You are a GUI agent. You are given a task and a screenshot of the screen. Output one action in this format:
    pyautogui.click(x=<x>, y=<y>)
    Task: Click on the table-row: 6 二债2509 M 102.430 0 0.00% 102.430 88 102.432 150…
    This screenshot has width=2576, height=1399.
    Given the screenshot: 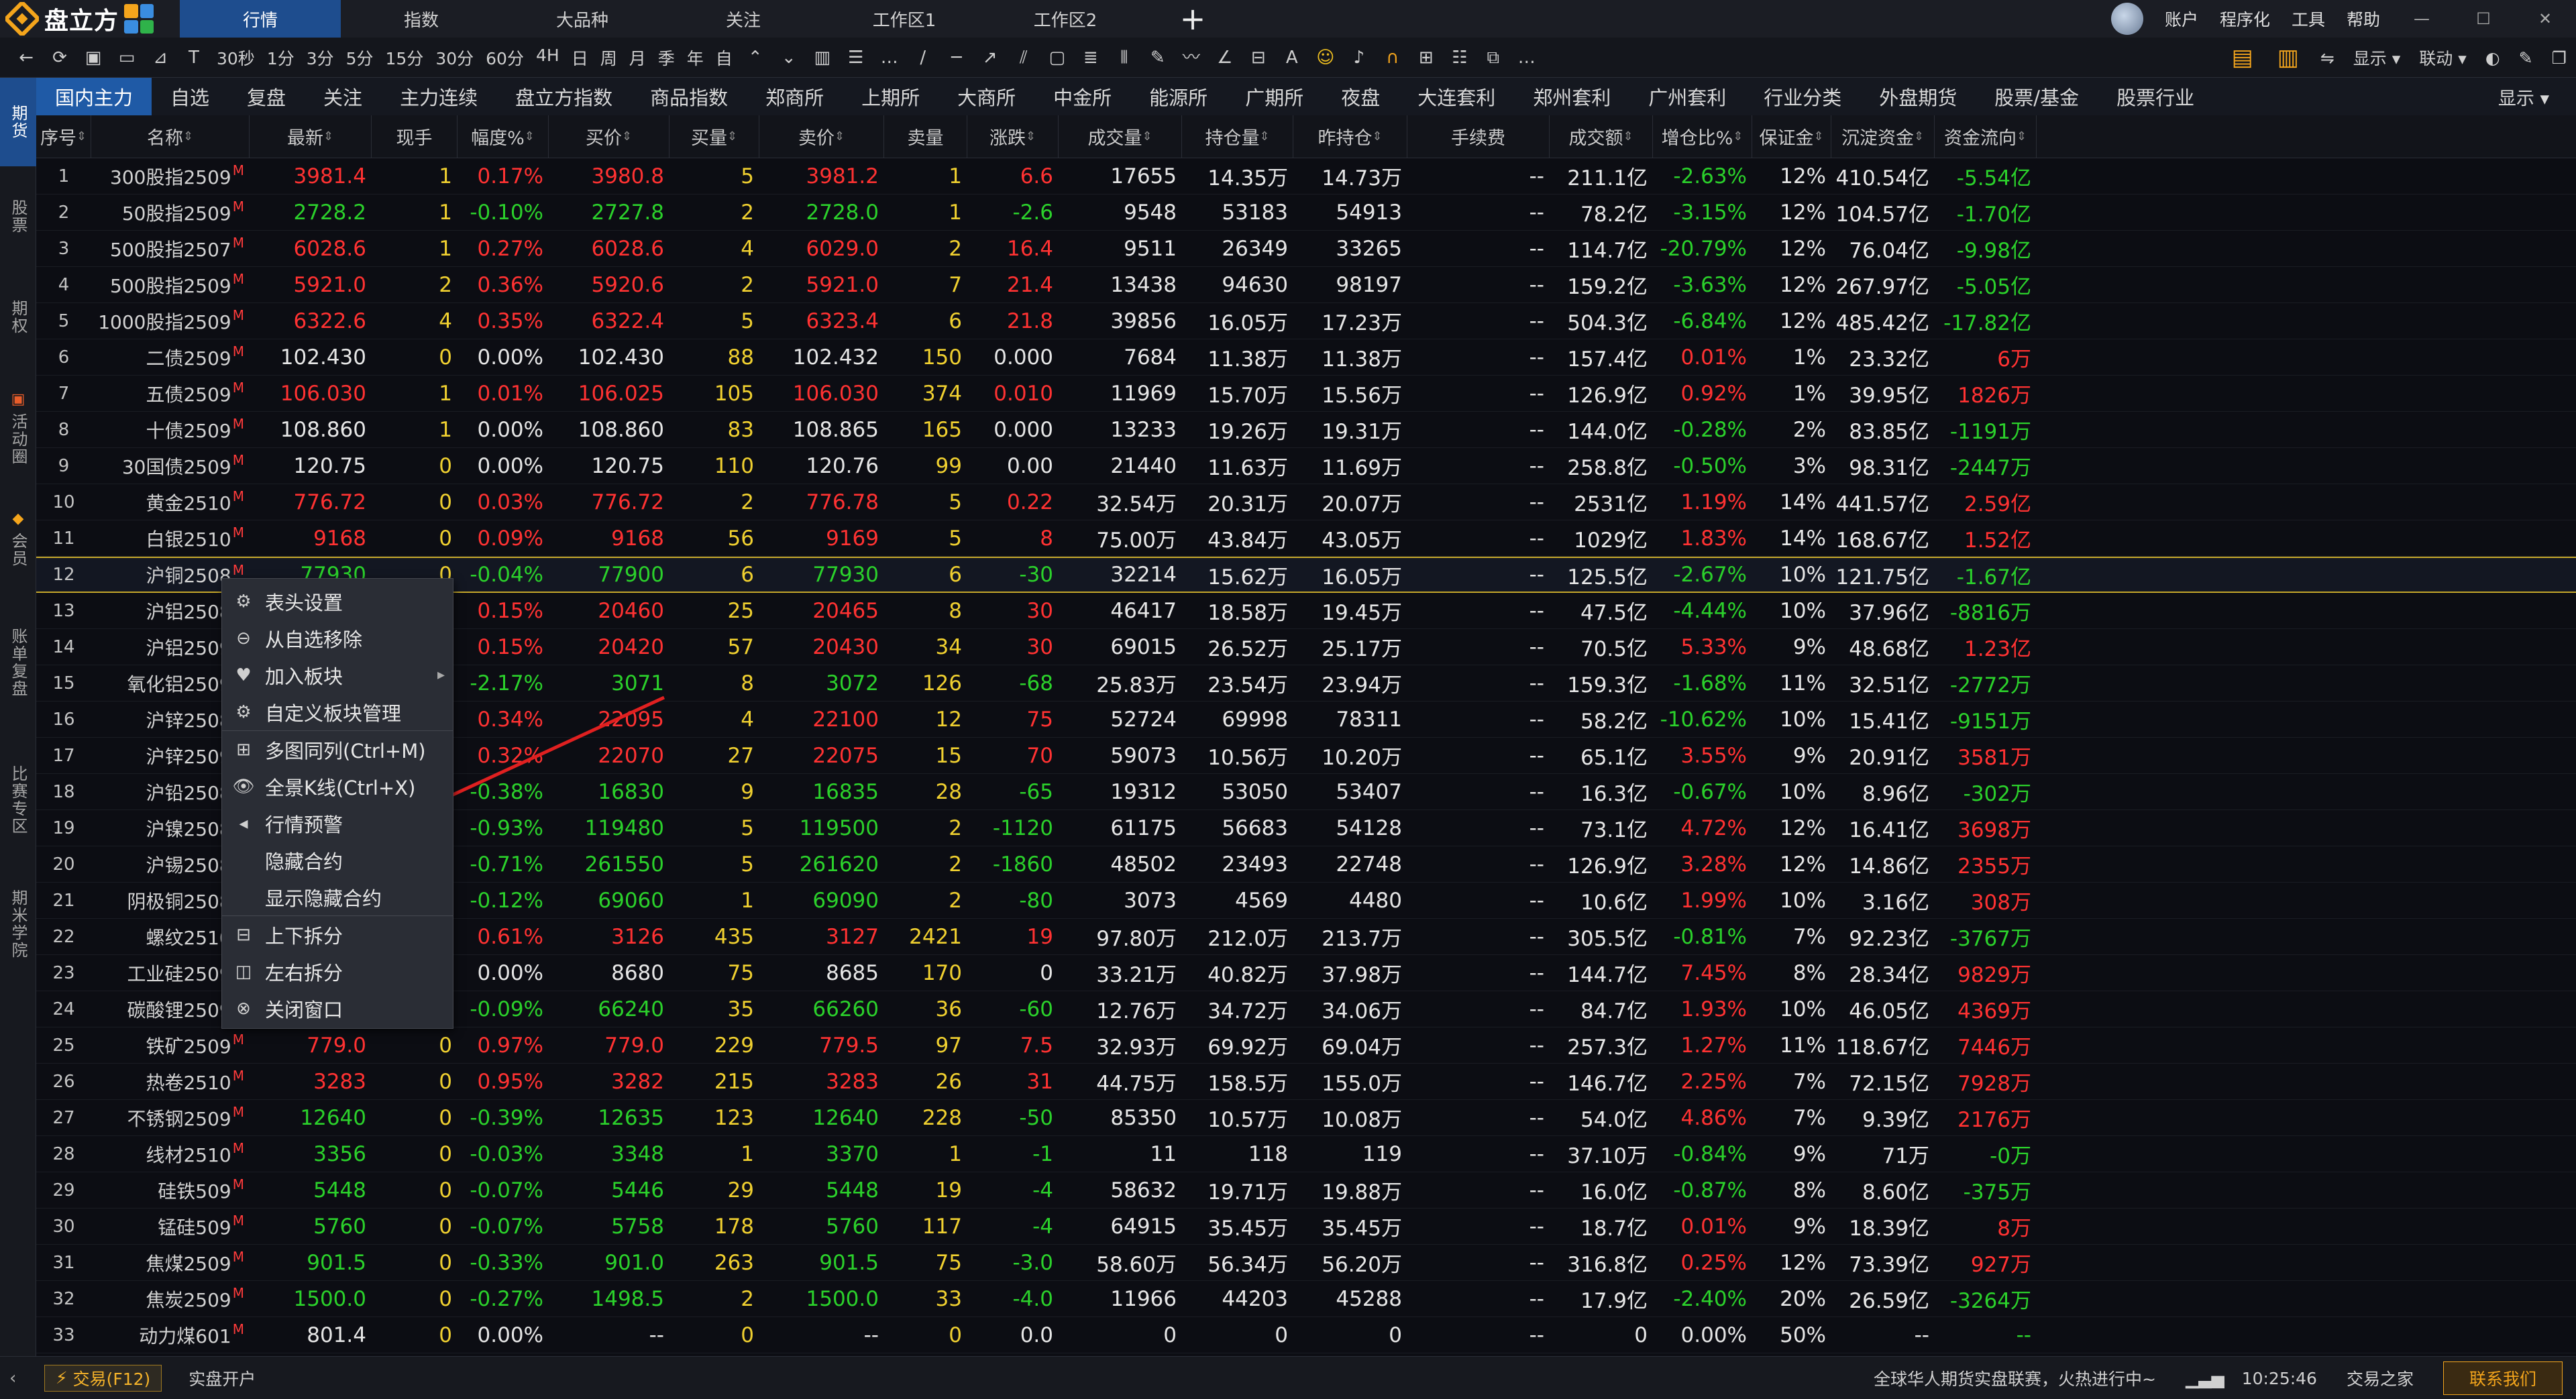 What is the action you would take?
    pyautogui.click(x=1306, y=357)
    